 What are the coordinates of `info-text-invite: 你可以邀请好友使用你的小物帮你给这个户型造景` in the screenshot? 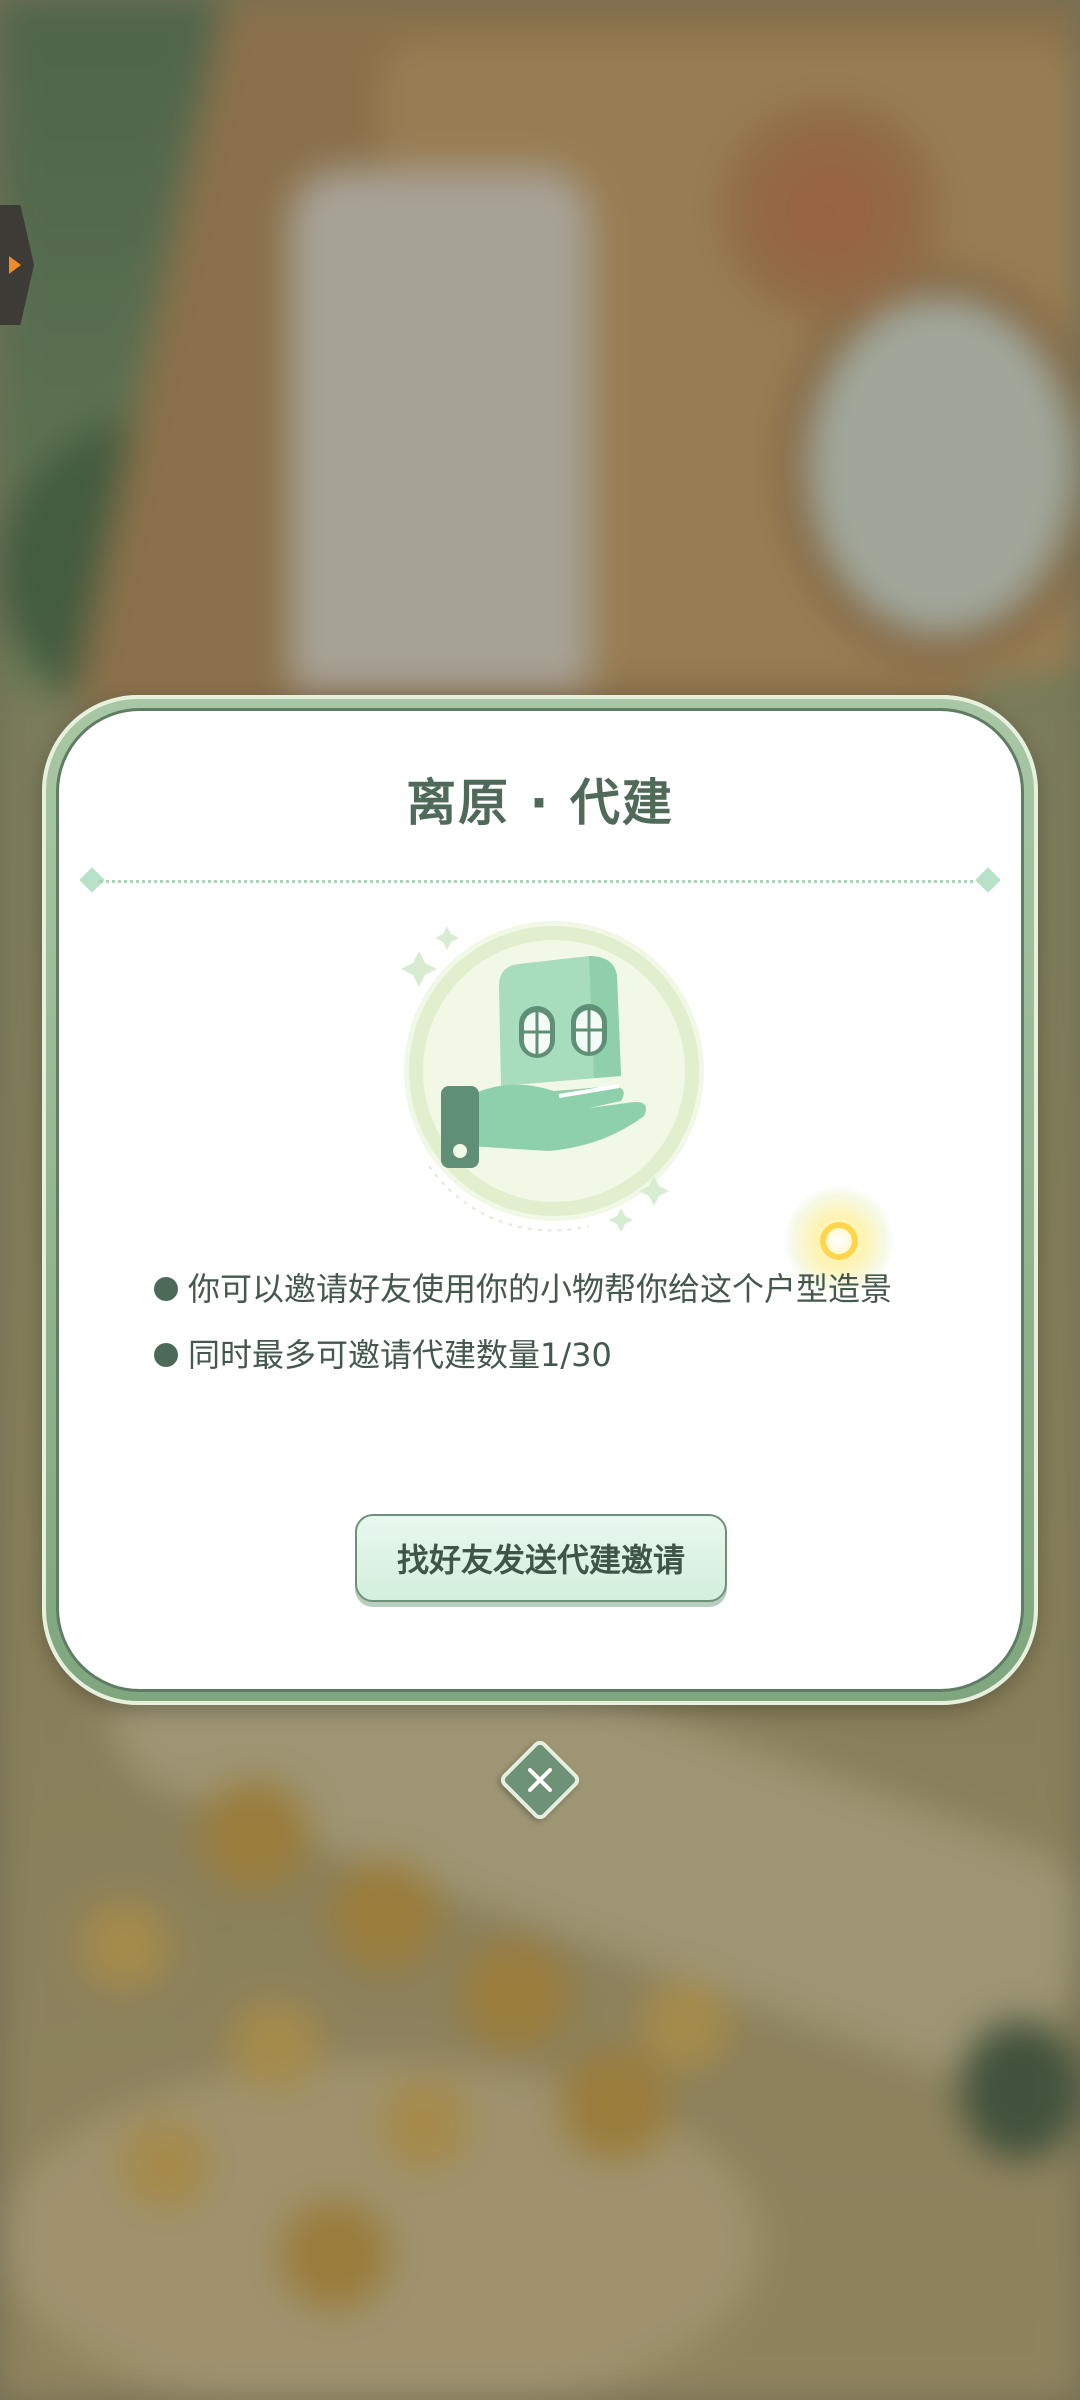 It's located at (540, 1289).